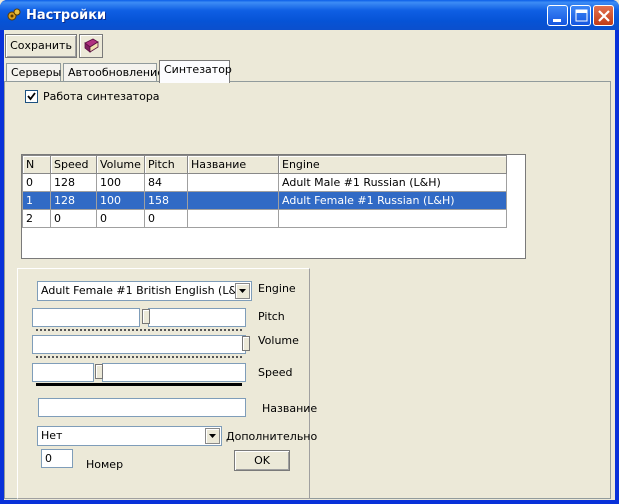  I want to click on cell-n: 1, so click(36, 200).